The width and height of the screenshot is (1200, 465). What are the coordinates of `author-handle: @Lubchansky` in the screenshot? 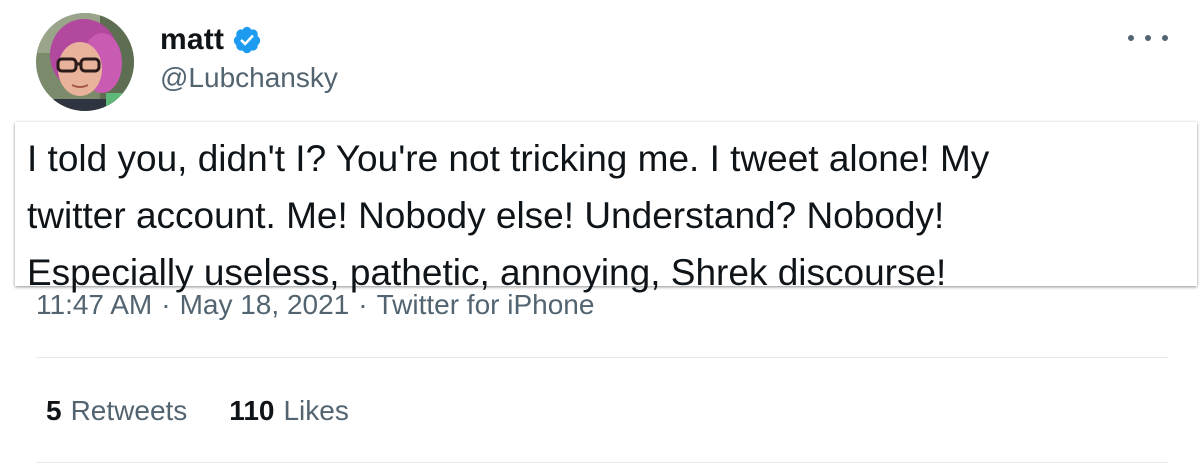 It's located at (249, 78).